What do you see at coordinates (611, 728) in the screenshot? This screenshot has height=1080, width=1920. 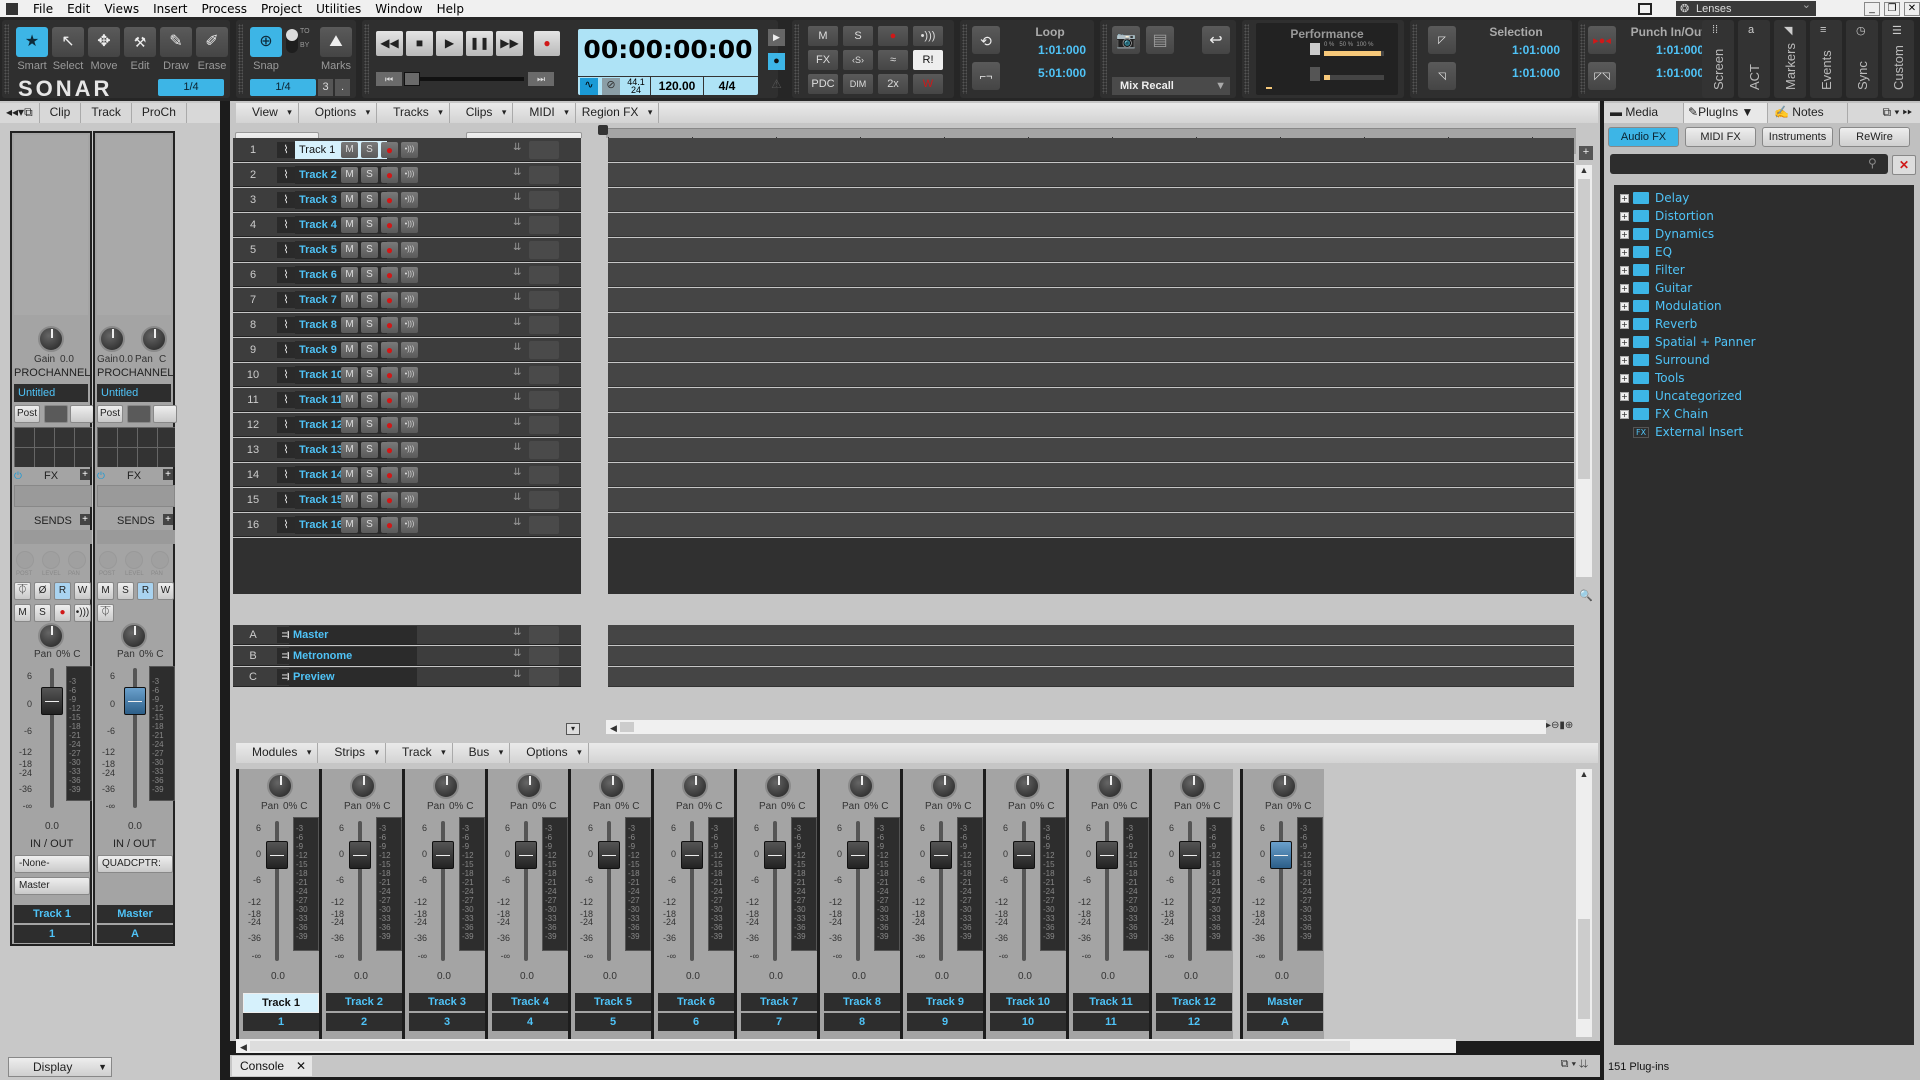 I see `scroll-left-icon: ◀` at bounding box center [611, 728].